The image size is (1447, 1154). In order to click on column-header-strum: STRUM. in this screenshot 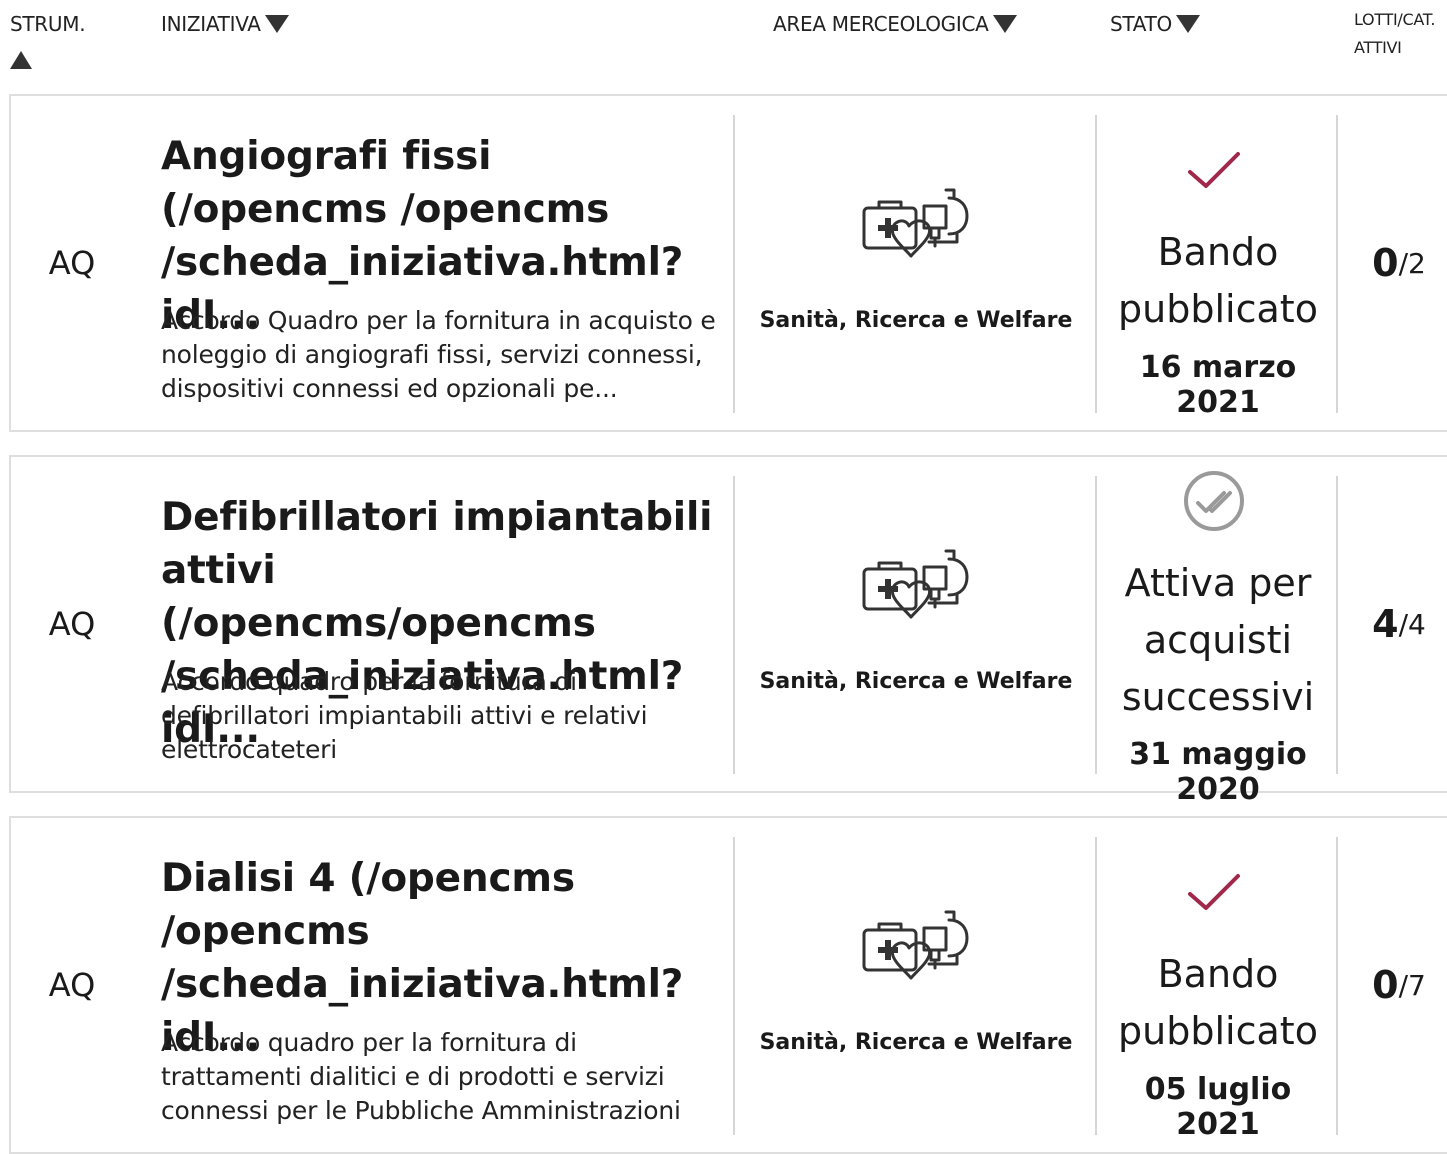, I will do `click(48, 43)`.